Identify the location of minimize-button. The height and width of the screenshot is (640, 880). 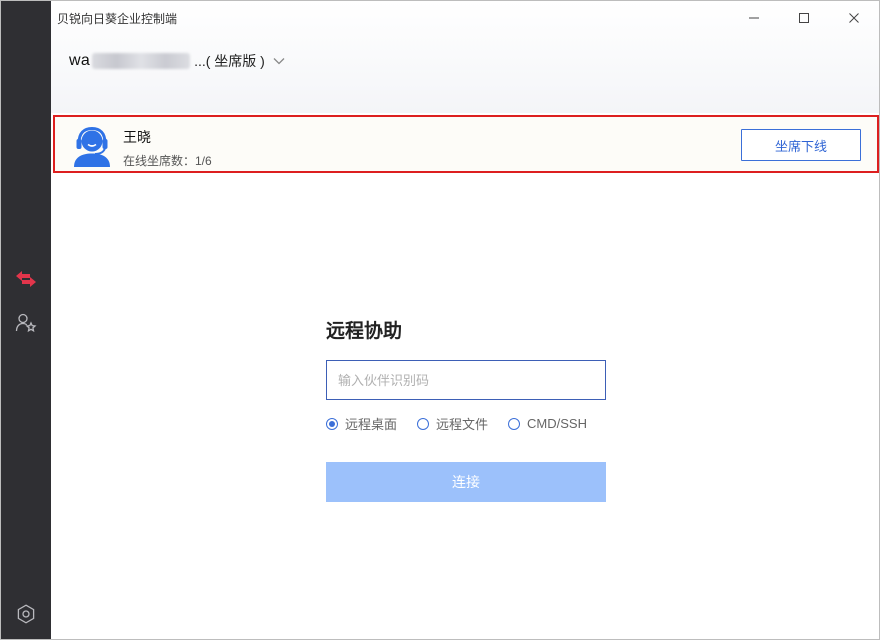
(754, 18).